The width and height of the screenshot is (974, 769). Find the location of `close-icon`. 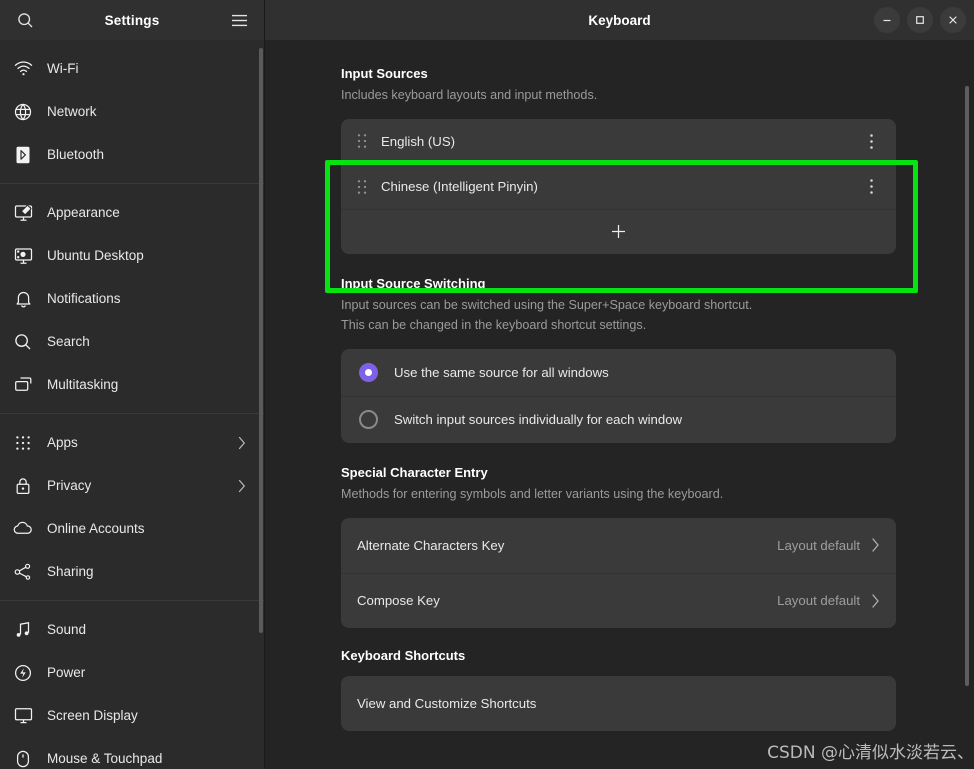

close-icon is located at coordinates (953, 20).